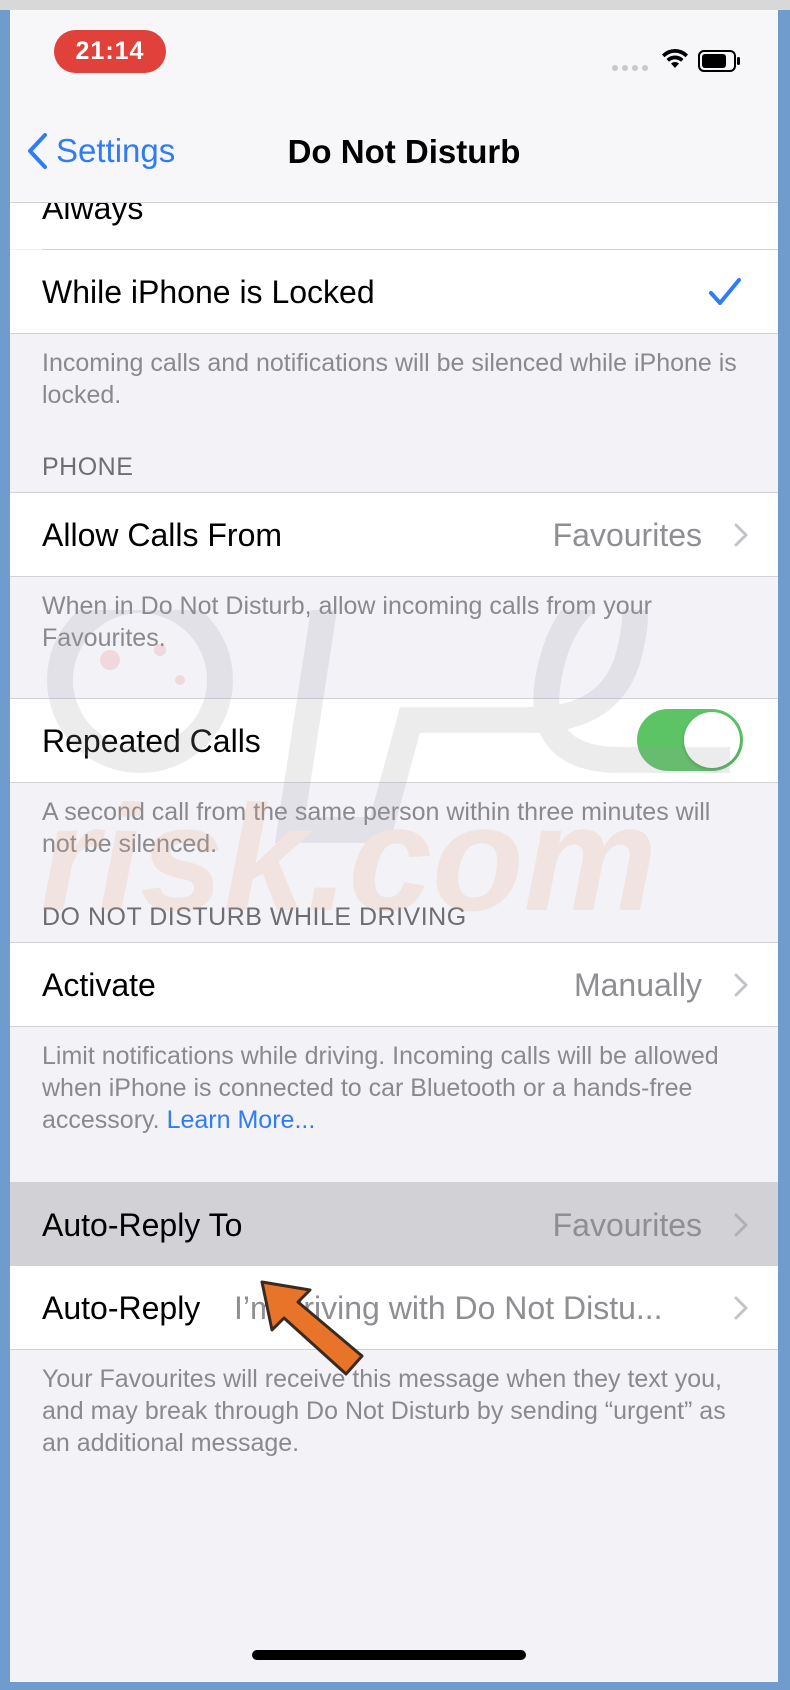 The image size is (790, 1690). Describe the element at coordinates (394, 154) in the screenshot. I see `navigation-bar: Do Not Disturb Settings` at that location.